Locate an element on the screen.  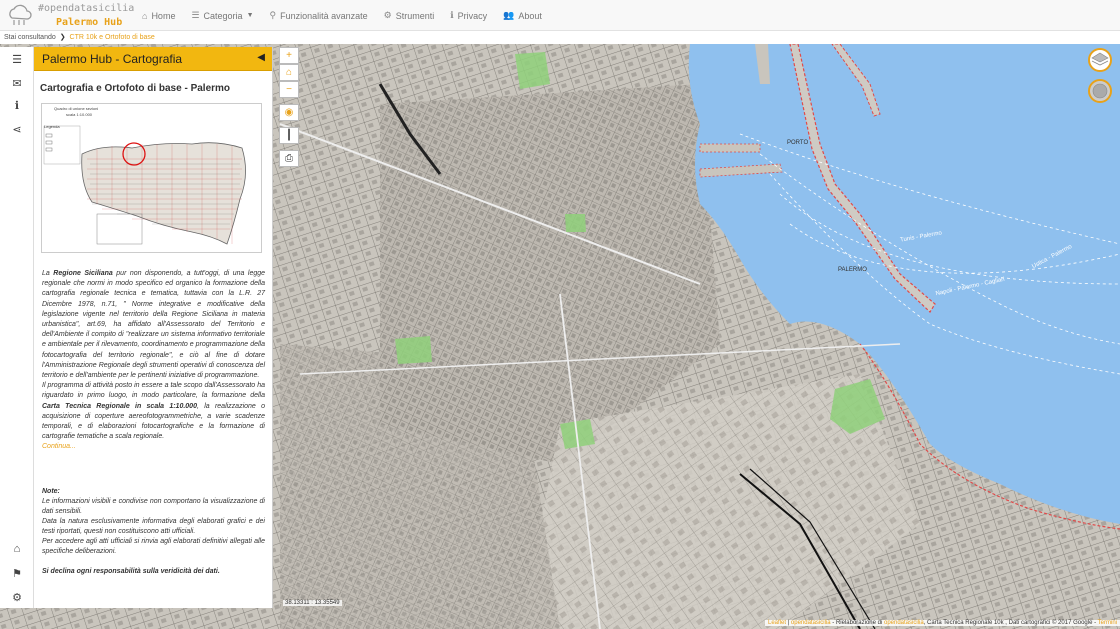
settings-button: ⚙ is located at coordinates (17, 597).